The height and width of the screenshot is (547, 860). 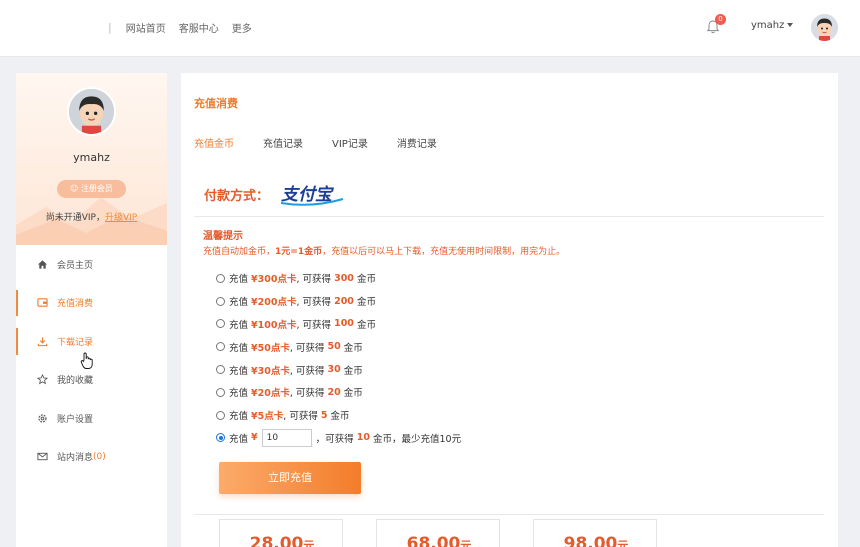 I want to click on caret-down-icon, so click(x=790, y=25).